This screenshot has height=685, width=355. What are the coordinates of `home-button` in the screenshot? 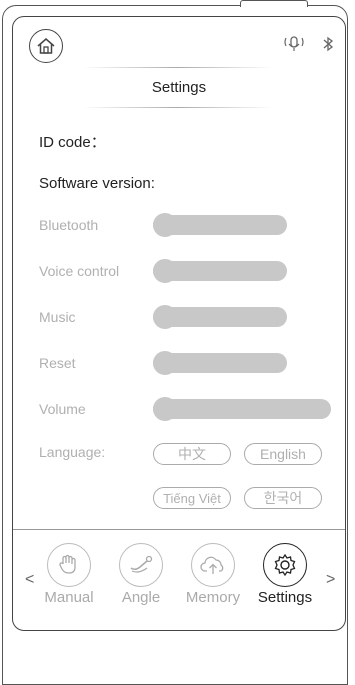 It's located at (46, 46).